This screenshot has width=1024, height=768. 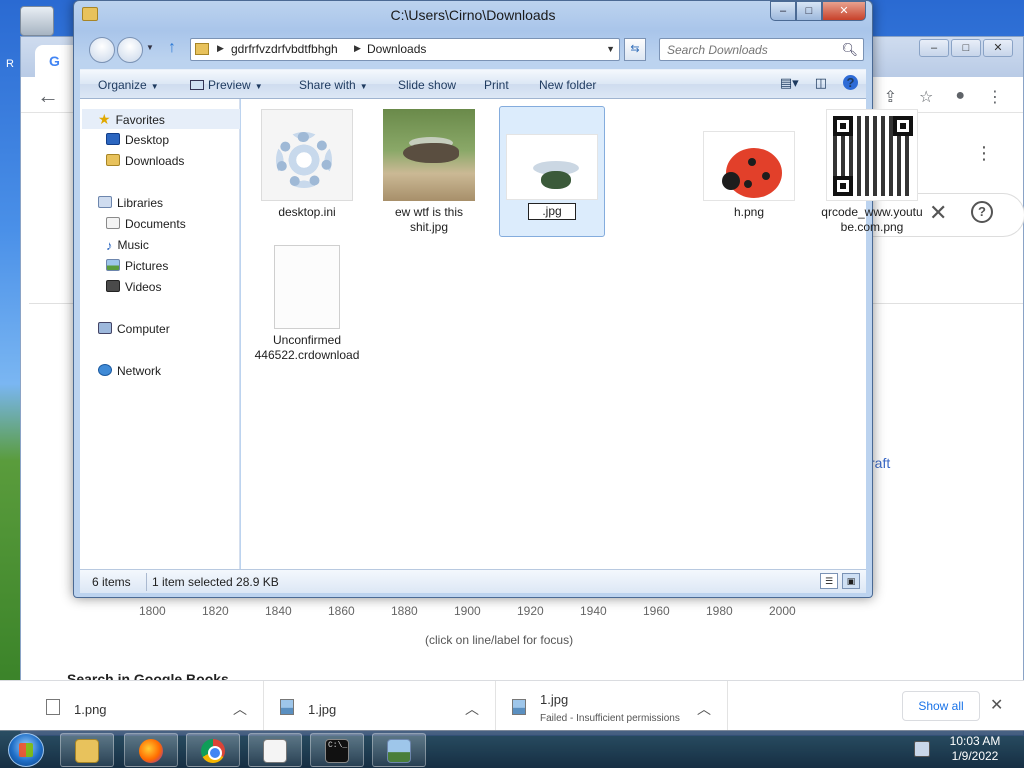 I want to click on download-item: 1.png ︿, so click(x=147, y=706).